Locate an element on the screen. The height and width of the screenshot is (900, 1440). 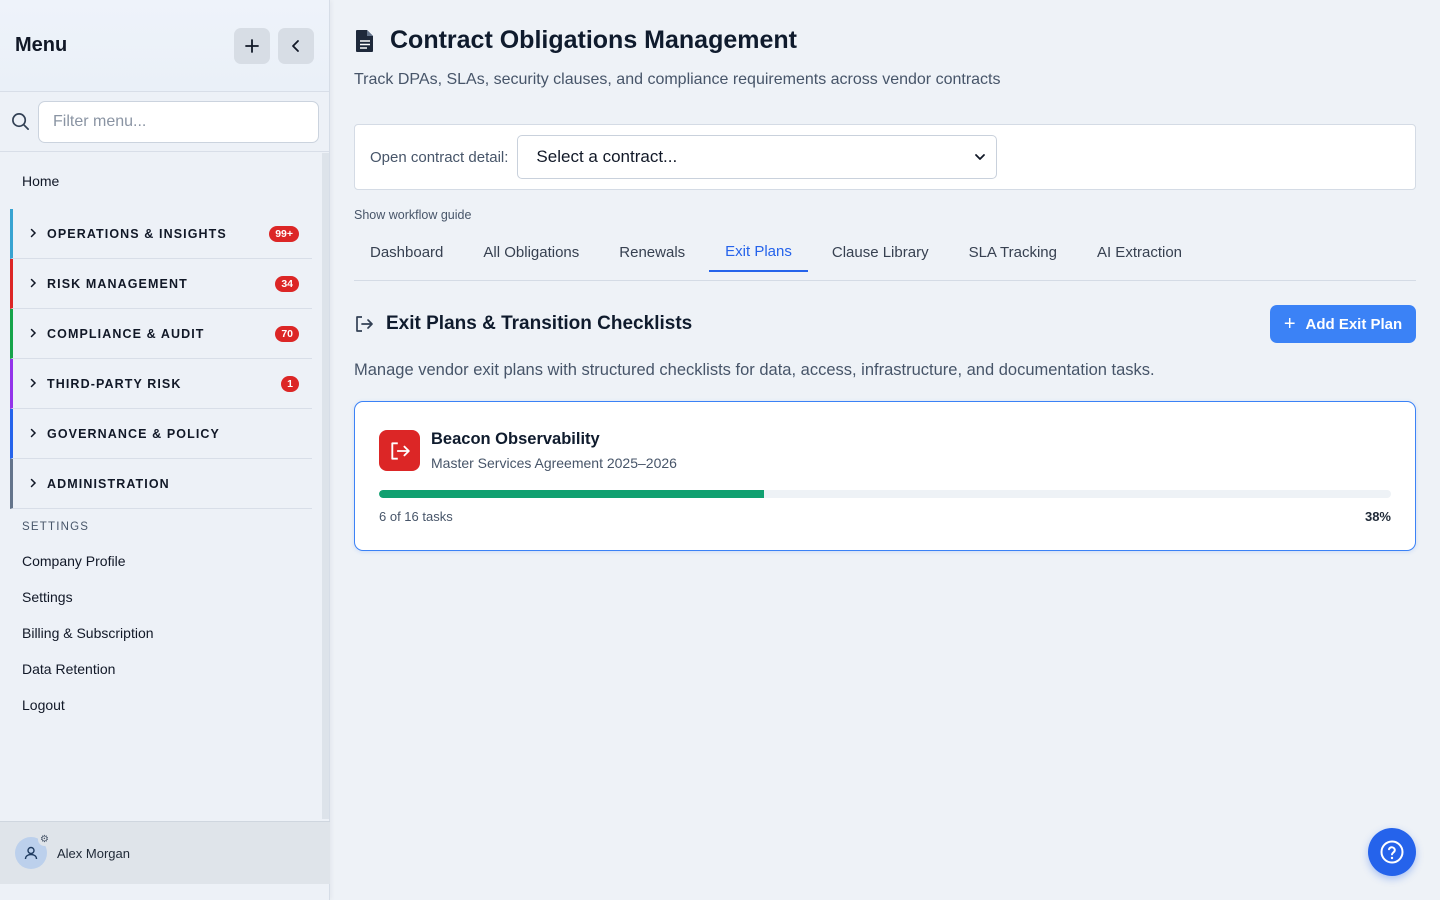
sidebar-group-third-party-risk: THIRD-PARTY RISK 1 is located at coordinates (161, 384).